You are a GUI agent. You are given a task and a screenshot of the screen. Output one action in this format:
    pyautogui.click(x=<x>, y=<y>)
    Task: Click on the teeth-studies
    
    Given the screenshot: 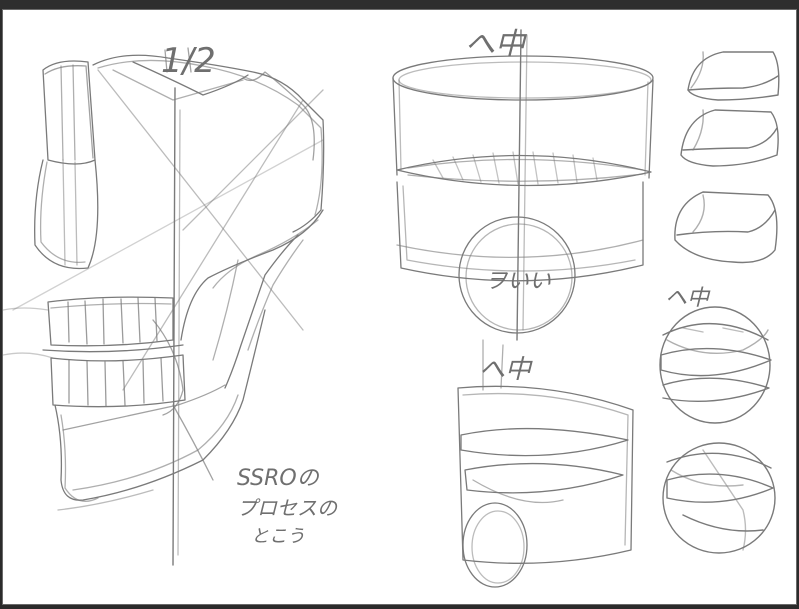 What is the action you would take?
    pyautogui.click(x=717, y=430)
    